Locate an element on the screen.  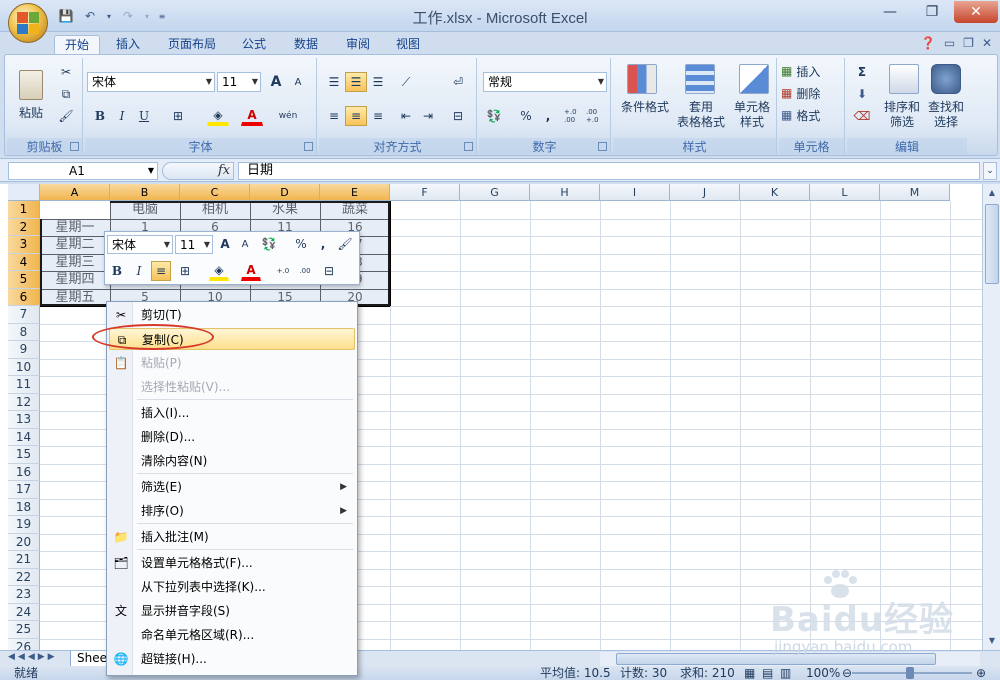
mini-center-icon: ≡ is located at coordinates (161, 271).